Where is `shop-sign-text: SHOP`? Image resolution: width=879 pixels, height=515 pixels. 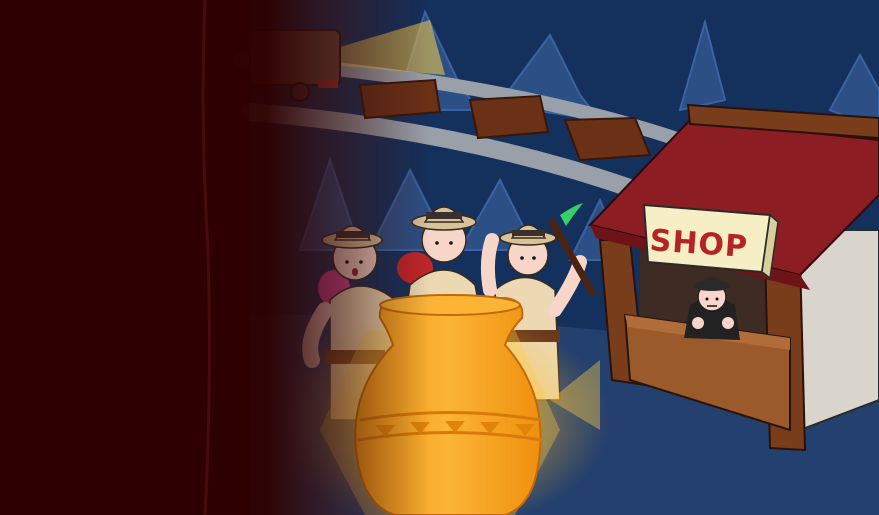
shop-sign-text: SHOP is located at coordinates (699, 244).